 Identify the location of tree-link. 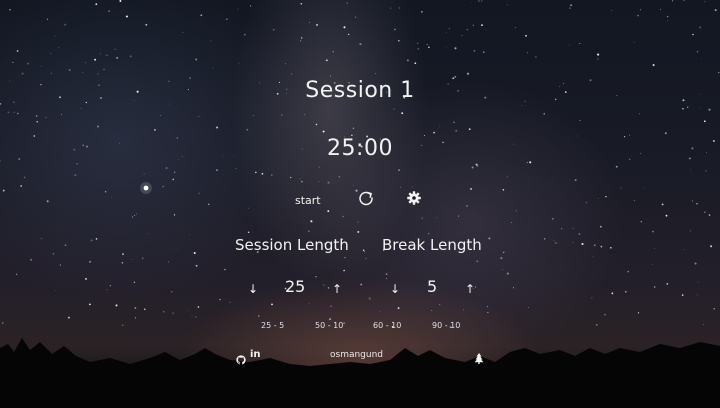
(479, 358).